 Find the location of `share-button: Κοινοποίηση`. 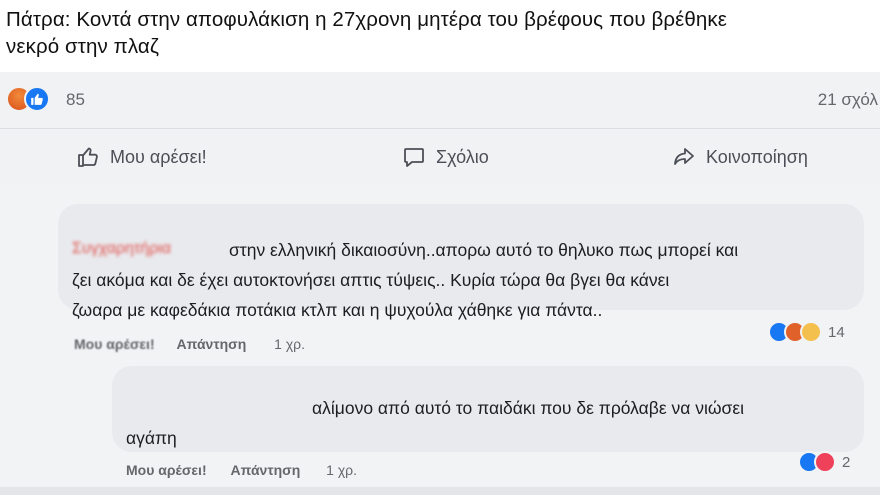

share-button: Κοινοποίηση is located at coordinates (740, 157).